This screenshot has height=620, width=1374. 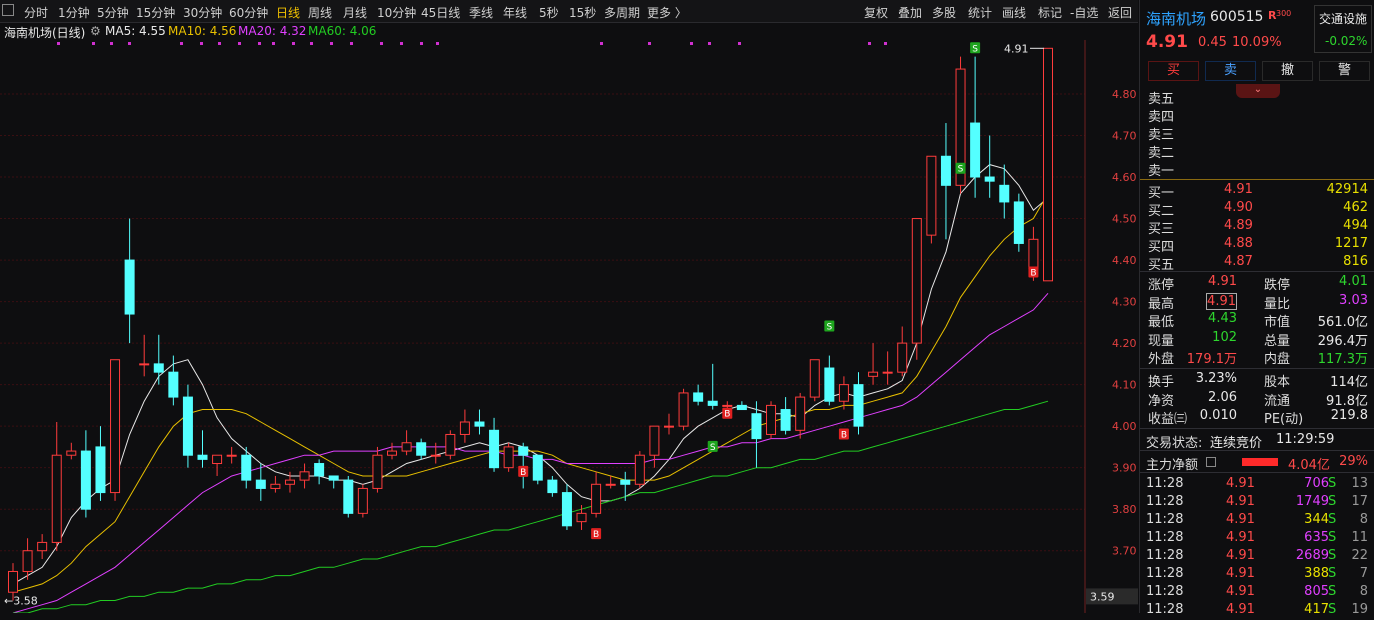 I want to click on tick-row: 11:28 4.91 388 S 7, so click(x=1257, y=575).